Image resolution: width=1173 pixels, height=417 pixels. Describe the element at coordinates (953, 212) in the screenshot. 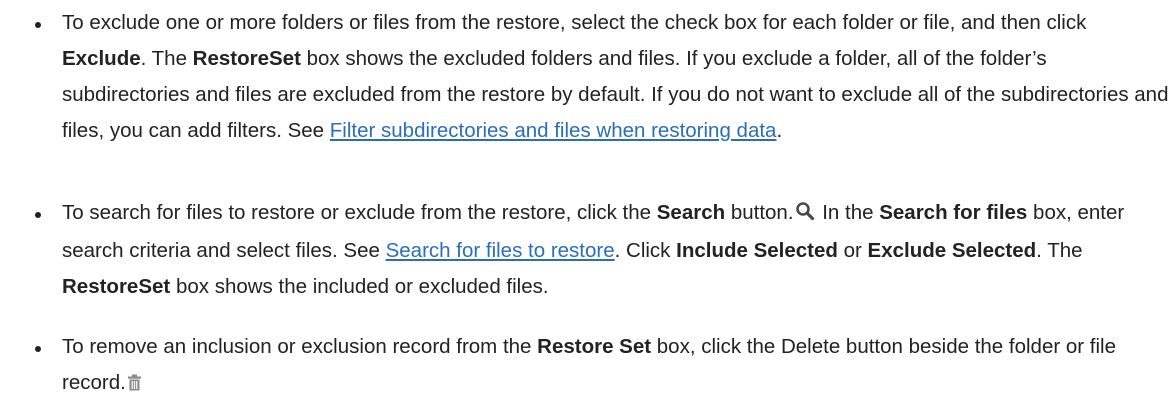

I see `bold-search-for-files: Search for files` at that location.